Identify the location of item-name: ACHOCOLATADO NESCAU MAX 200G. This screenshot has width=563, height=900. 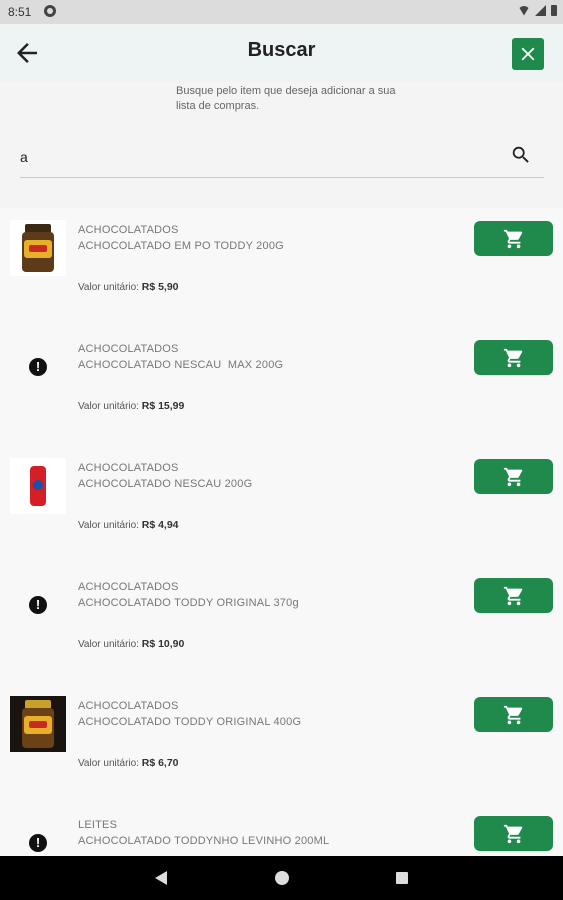
(181, 365).